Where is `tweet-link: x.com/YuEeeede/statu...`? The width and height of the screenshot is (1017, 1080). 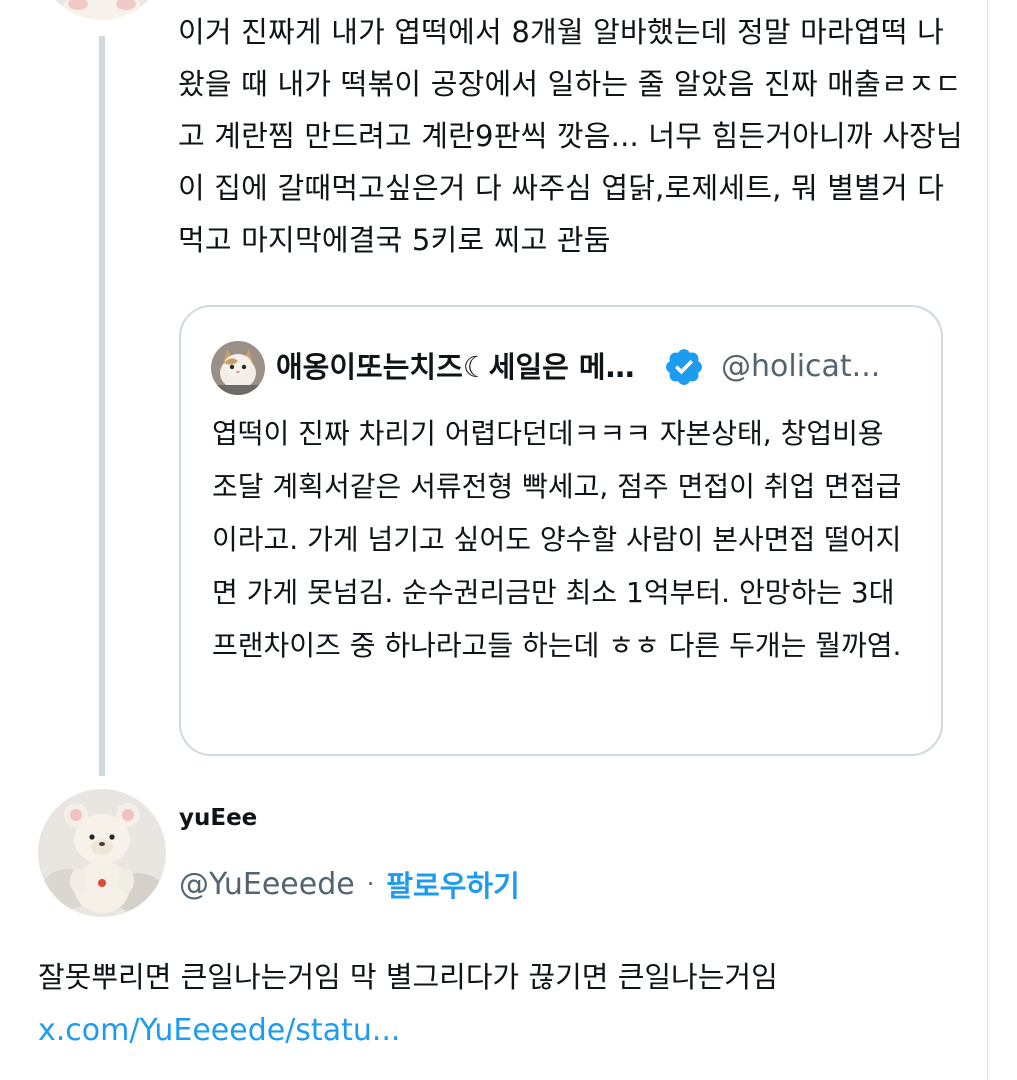
tweet-link: x.com/YuEeeede/statu... is located at coordinates (219, 1031).